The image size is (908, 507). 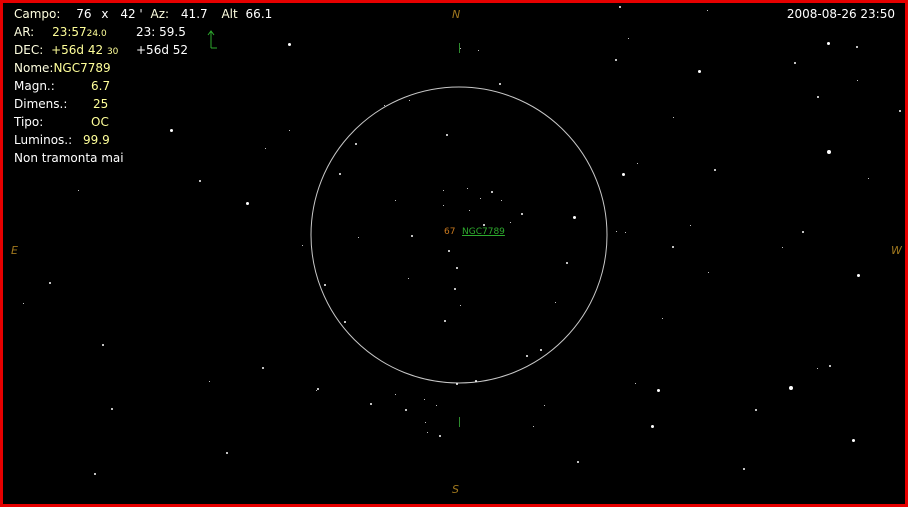 I want to click on target-magnitude: 67, so click(x=450, y=232).